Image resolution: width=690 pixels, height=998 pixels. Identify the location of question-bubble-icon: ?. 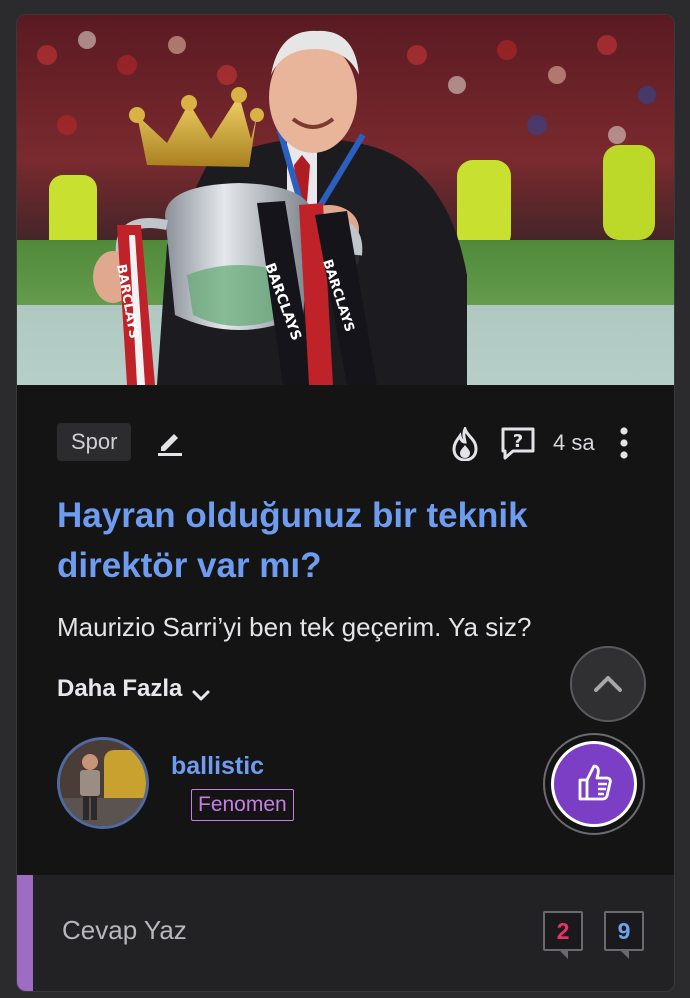
(518, 444).